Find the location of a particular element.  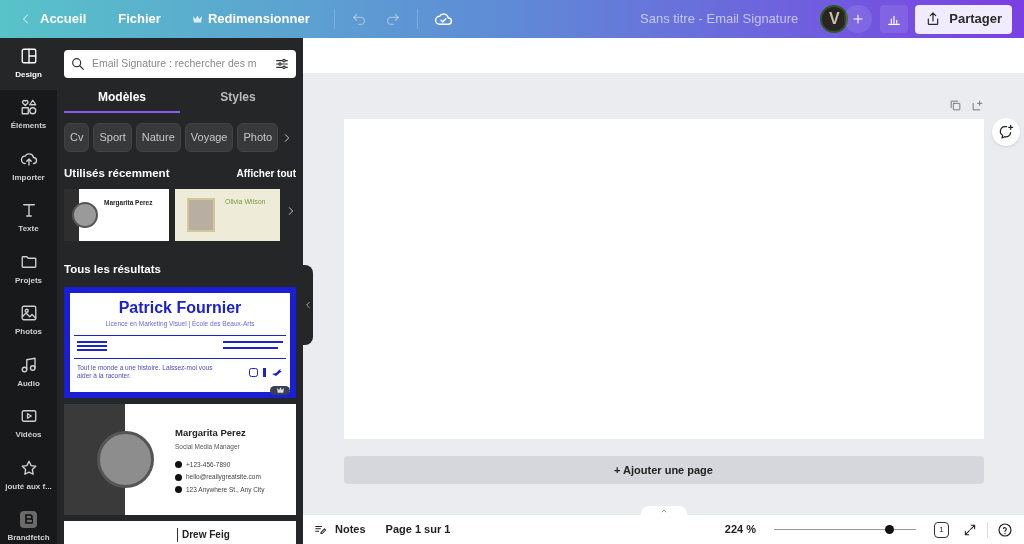

page-count-button: 1 is located at coordinates (941, 529).